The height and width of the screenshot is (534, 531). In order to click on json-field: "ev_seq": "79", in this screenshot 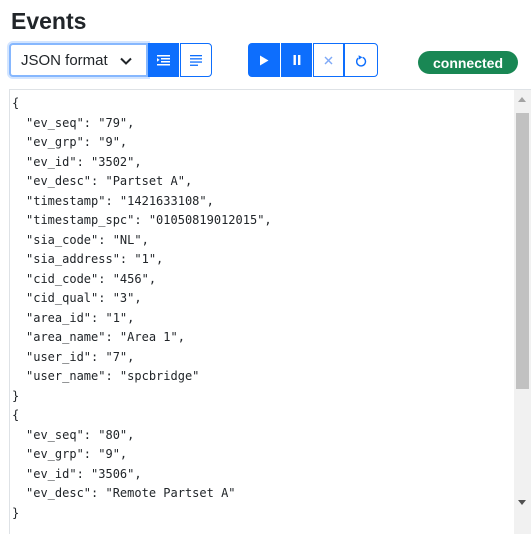, I will do `click(80, 122)`.